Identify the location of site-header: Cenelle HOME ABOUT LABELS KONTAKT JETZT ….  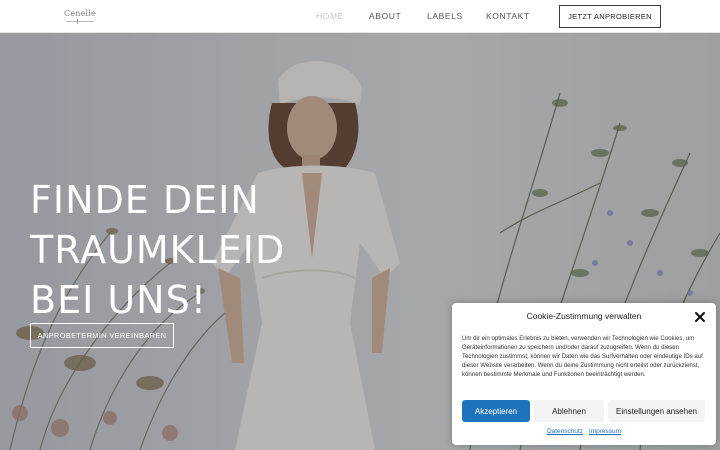
(360, 16).